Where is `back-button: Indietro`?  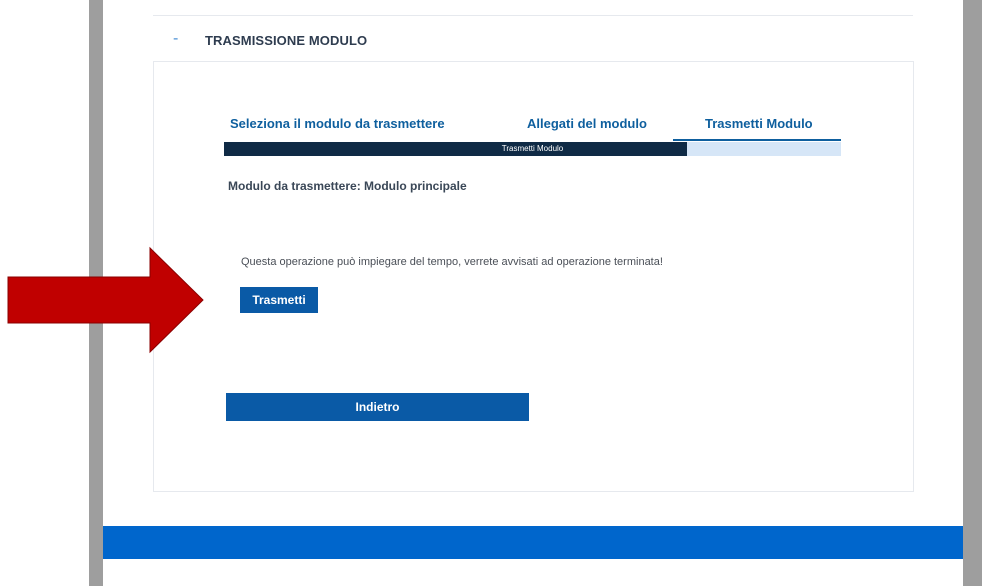 back-button: Indietro is located at coordinates (377, 407).